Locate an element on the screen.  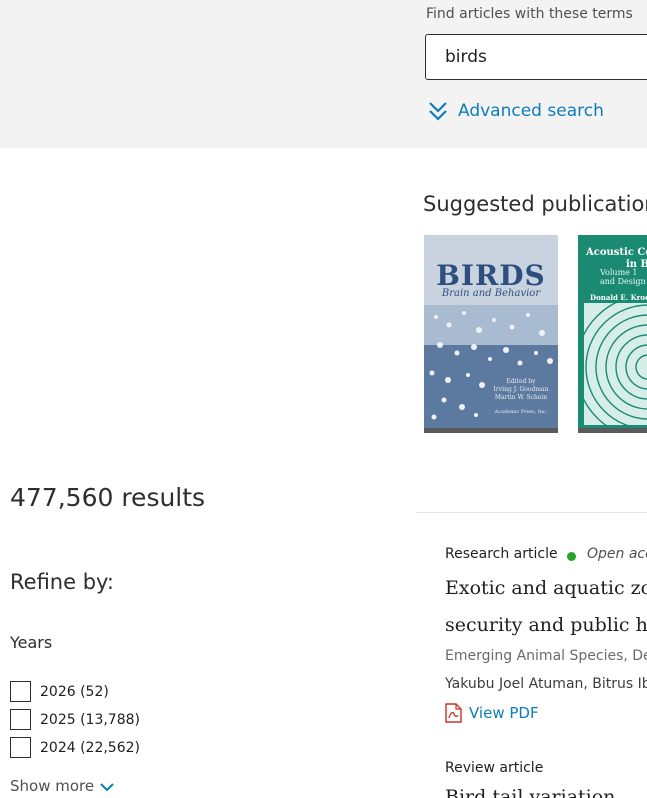
cover-volume: Volume 1 and Design Fea is located at coordinates (623, 277).